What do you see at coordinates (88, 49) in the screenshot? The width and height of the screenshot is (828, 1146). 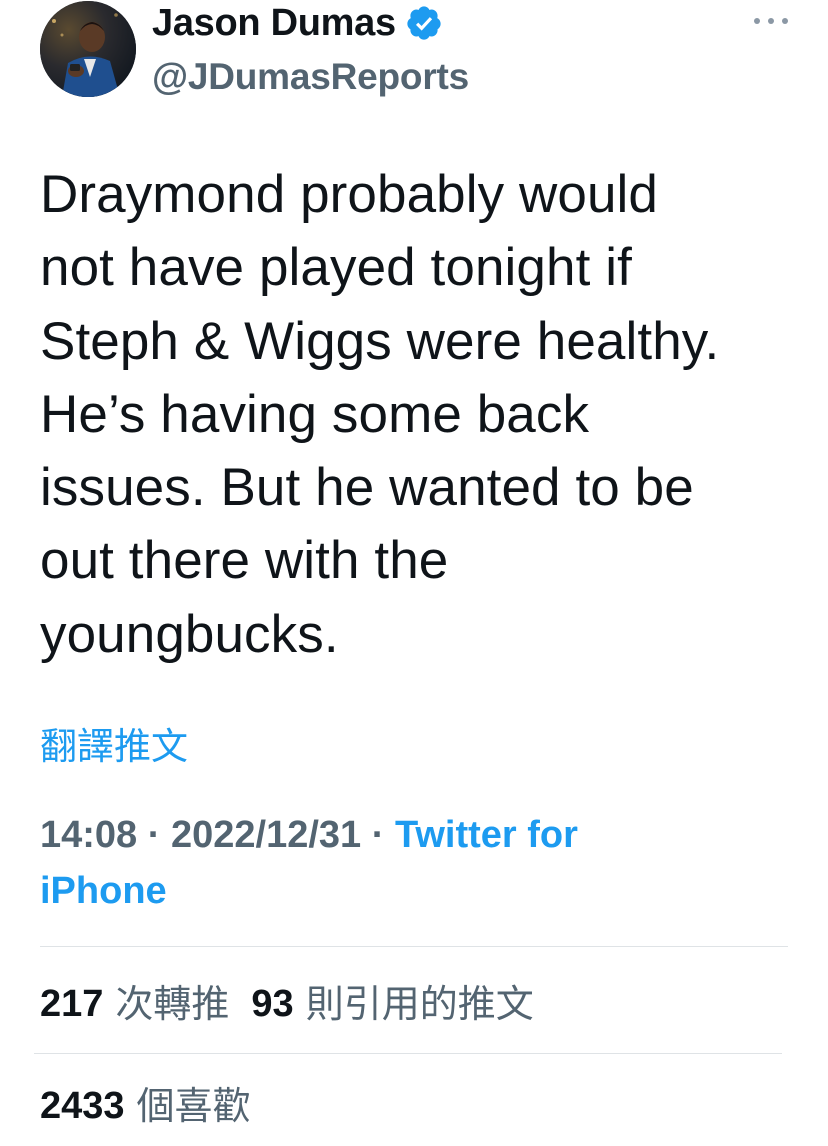 I see `avatar` at bounding box center [88, 49].